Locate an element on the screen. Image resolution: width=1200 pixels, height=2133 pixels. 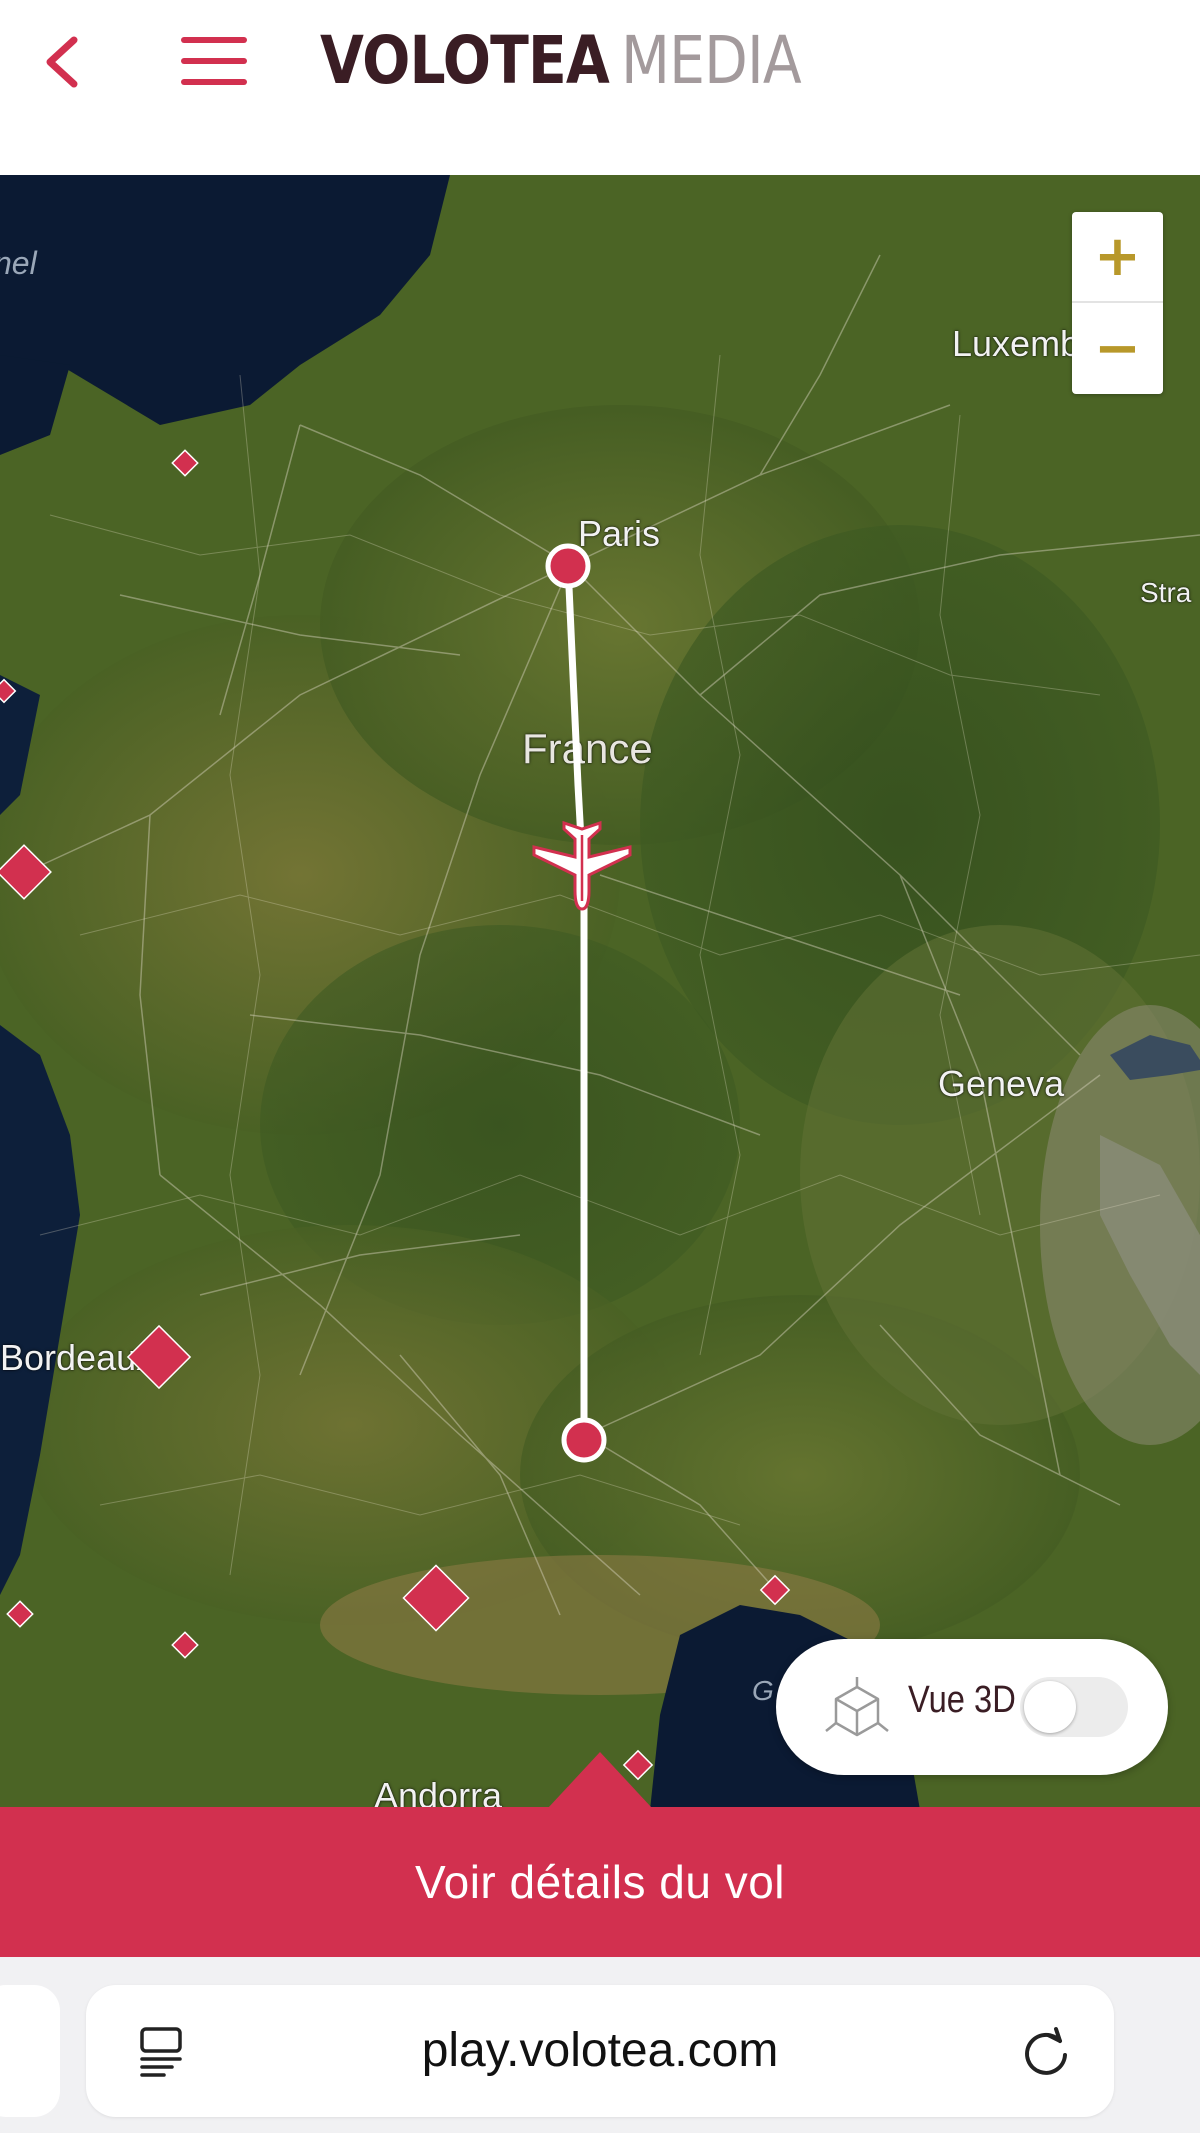
back-button is located at coordinates (64, 61).